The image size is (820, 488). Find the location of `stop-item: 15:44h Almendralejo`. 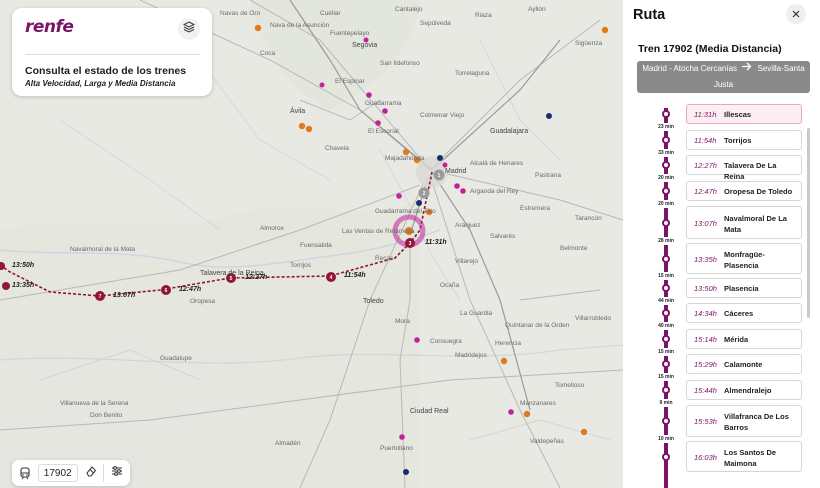

stop-item: 15:44h Almendralejo is located at coordinates (744, 390).